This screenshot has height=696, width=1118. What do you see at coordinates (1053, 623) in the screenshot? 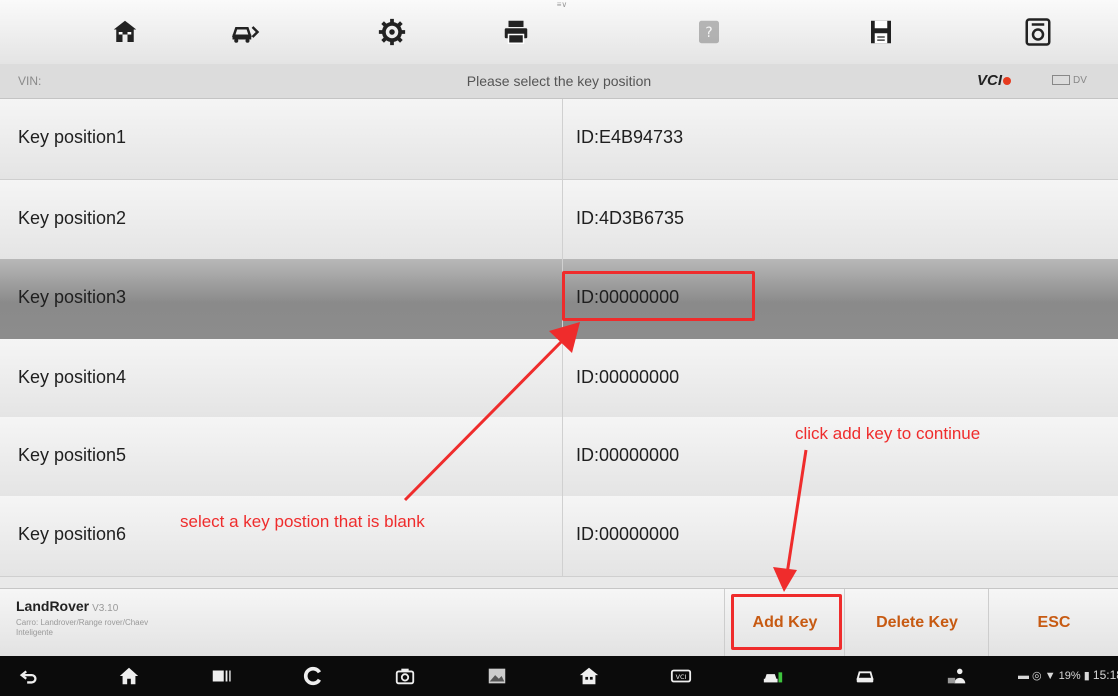
I see `esc-button: ESC` at bounding box center [1053, 623].